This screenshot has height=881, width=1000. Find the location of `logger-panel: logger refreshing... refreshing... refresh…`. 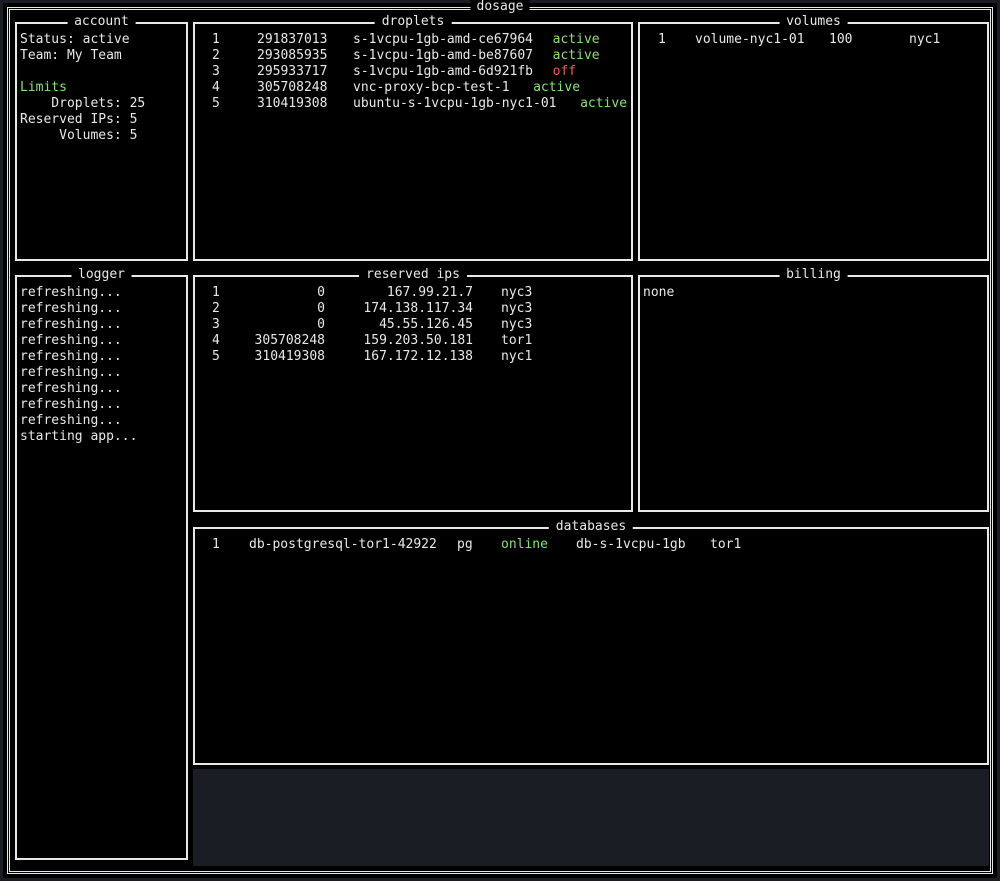

logger-panel: logger refreshing... refreshing... refresh… is located at coordinates (101, 564).